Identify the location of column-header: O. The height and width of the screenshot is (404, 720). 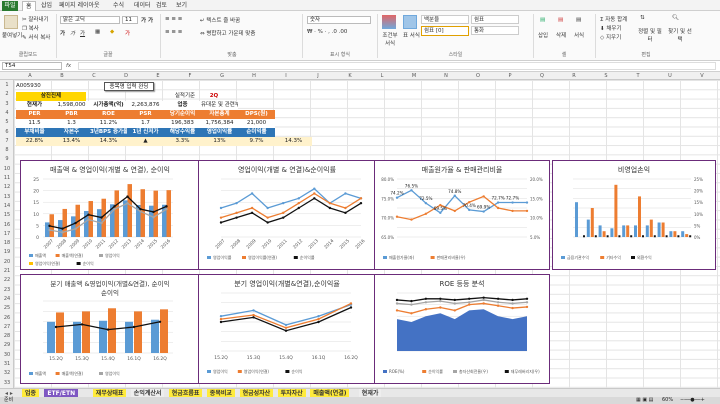
(478, 76).